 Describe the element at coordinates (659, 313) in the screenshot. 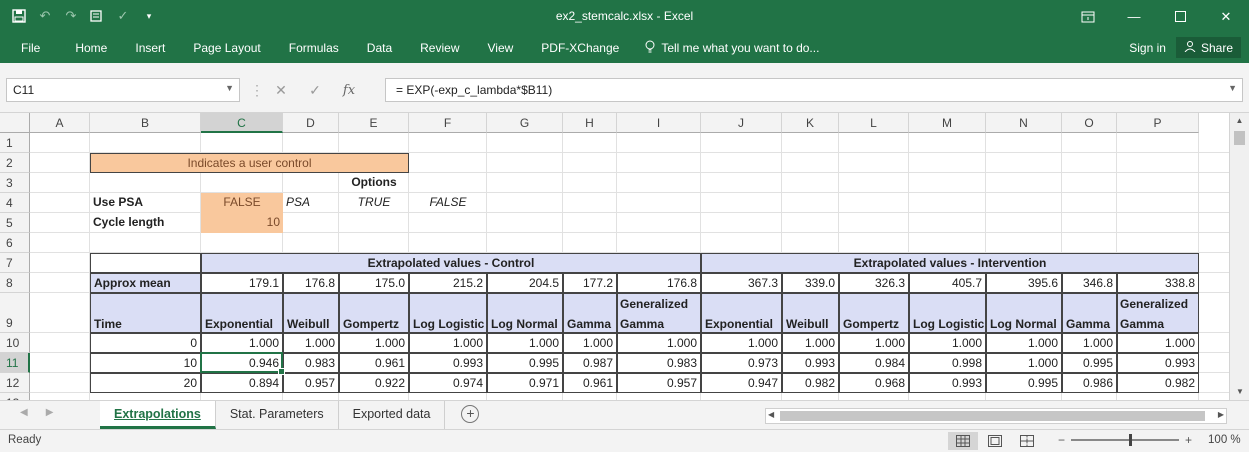

I see `distribution-header-control: Generalized Gamma` at that location.